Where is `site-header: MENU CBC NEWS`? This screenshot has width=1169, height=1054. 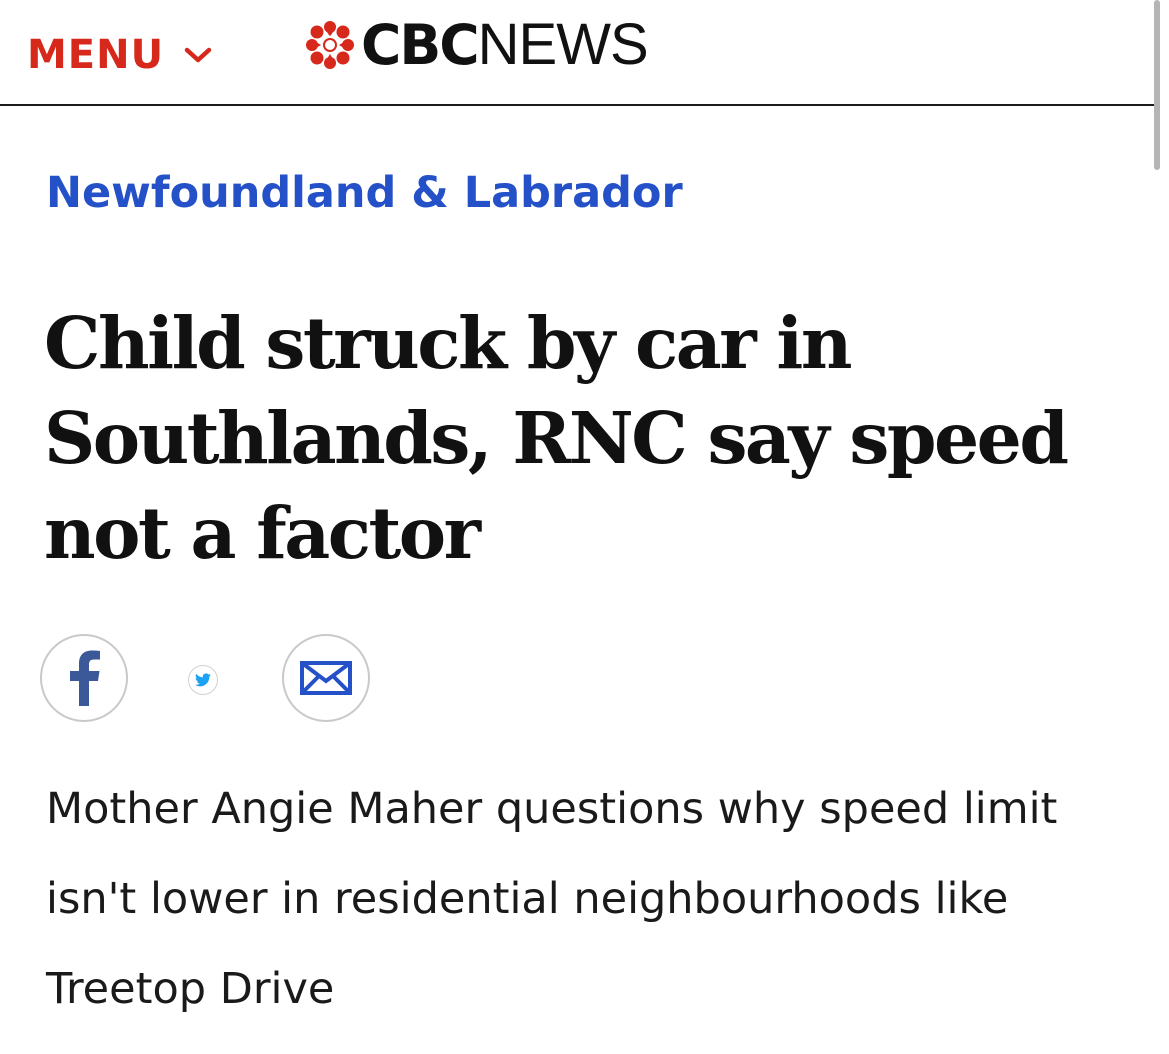
site-header: MENU CBC NEWS is located at coordinates (577, 53).